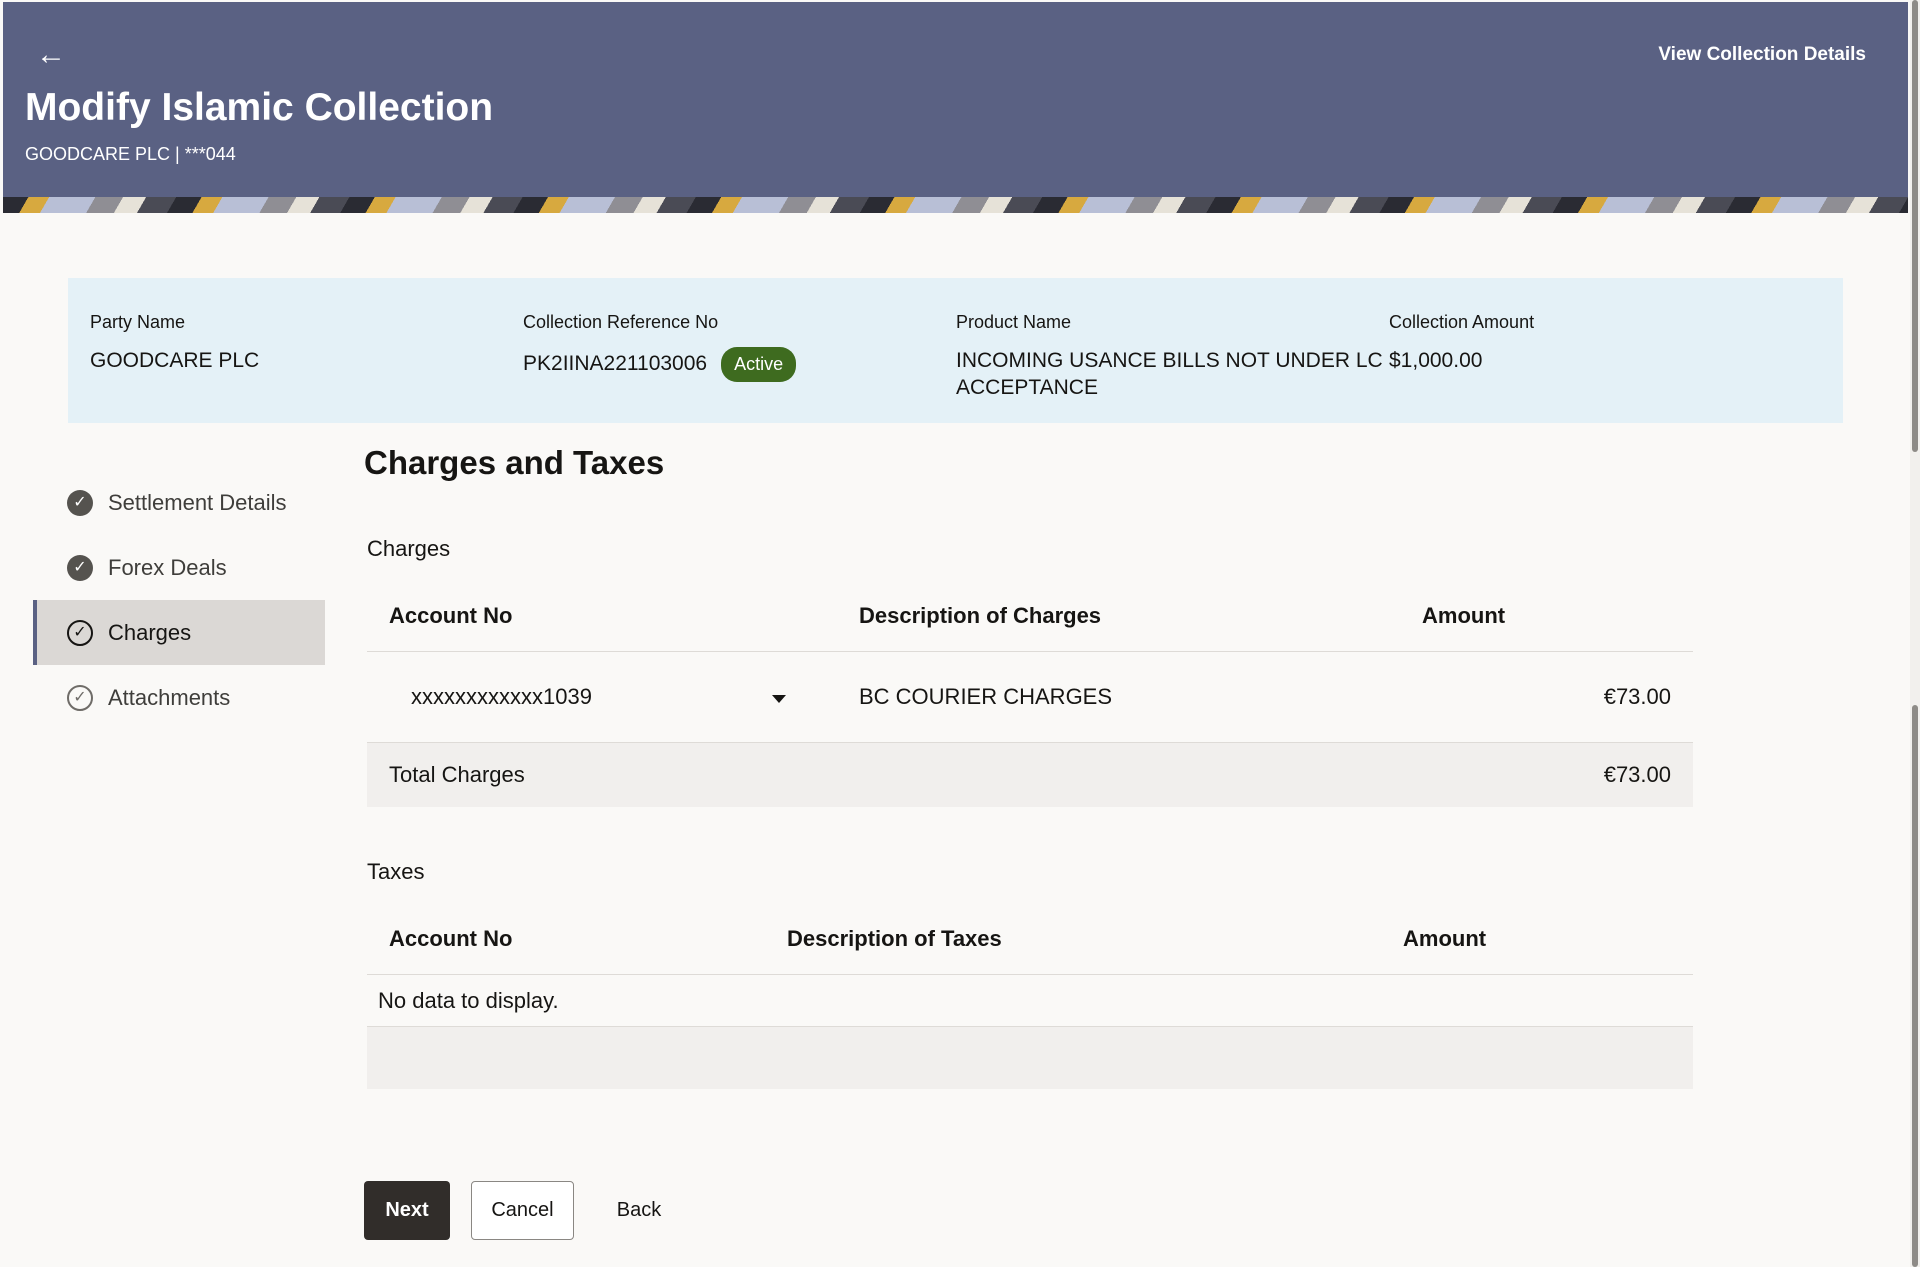  What do you see at coordinates (759, 364) in the screenshot?
I see `status-badge: Active` at bounding box center [759, 364].